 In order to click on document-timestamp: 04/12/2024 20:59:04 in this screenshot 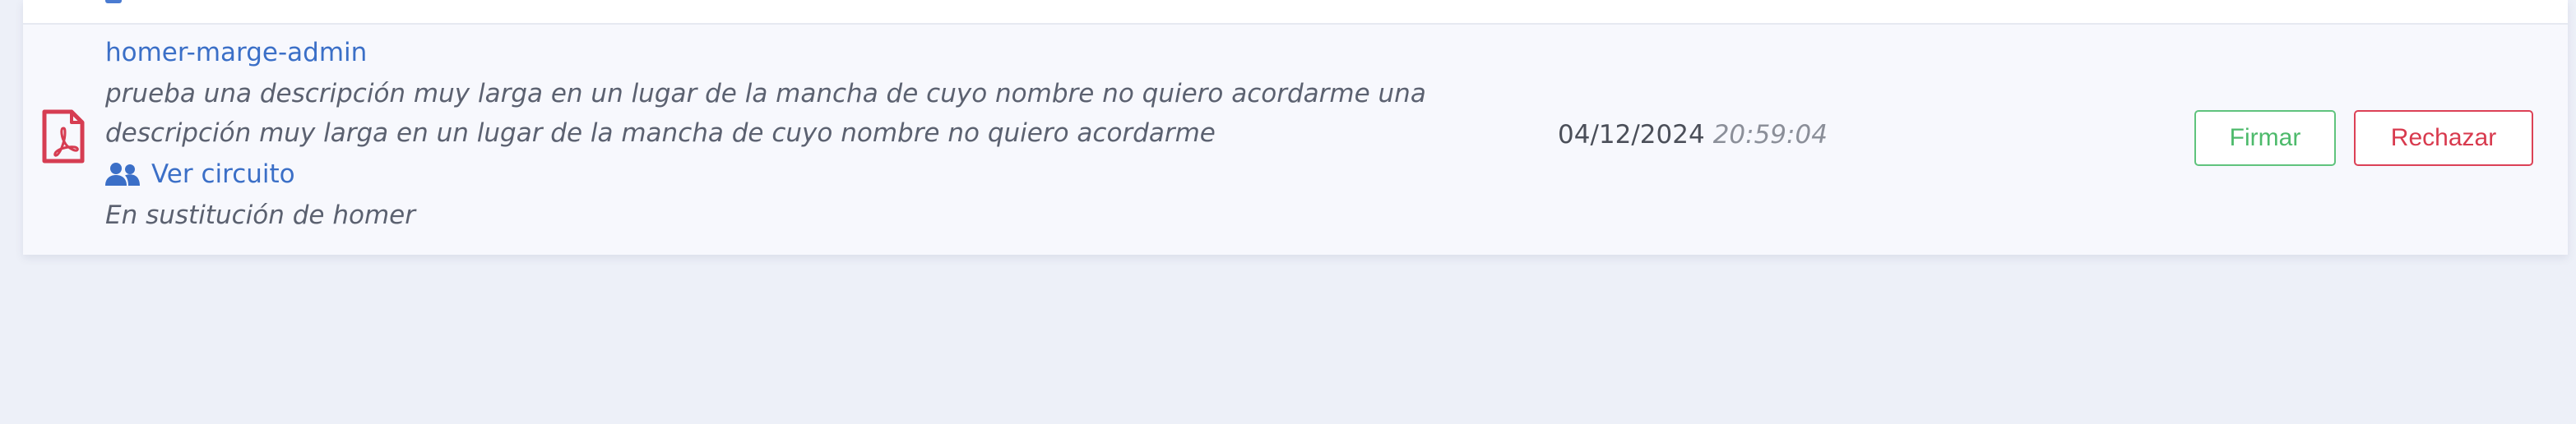, I will do `click(1693, 135)`.